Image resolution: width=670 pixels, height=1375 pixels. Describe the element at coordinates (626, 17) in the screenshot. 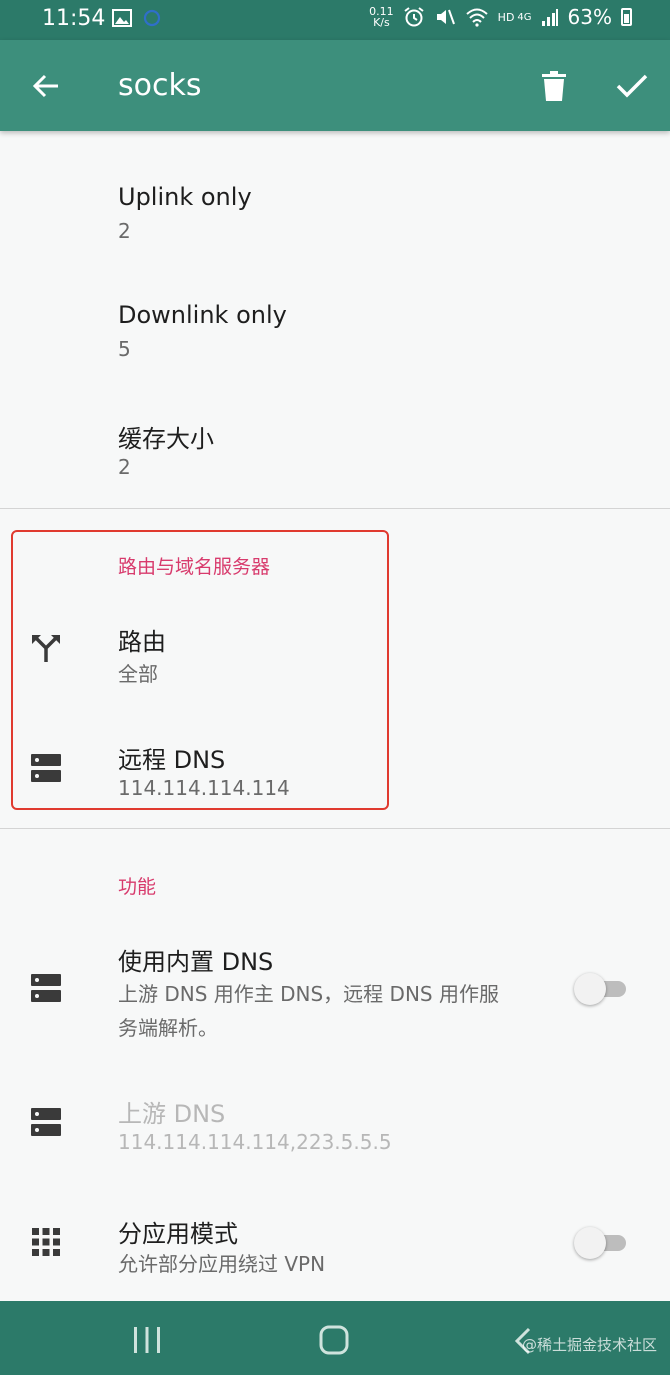

I see `battery-icon` at that location.